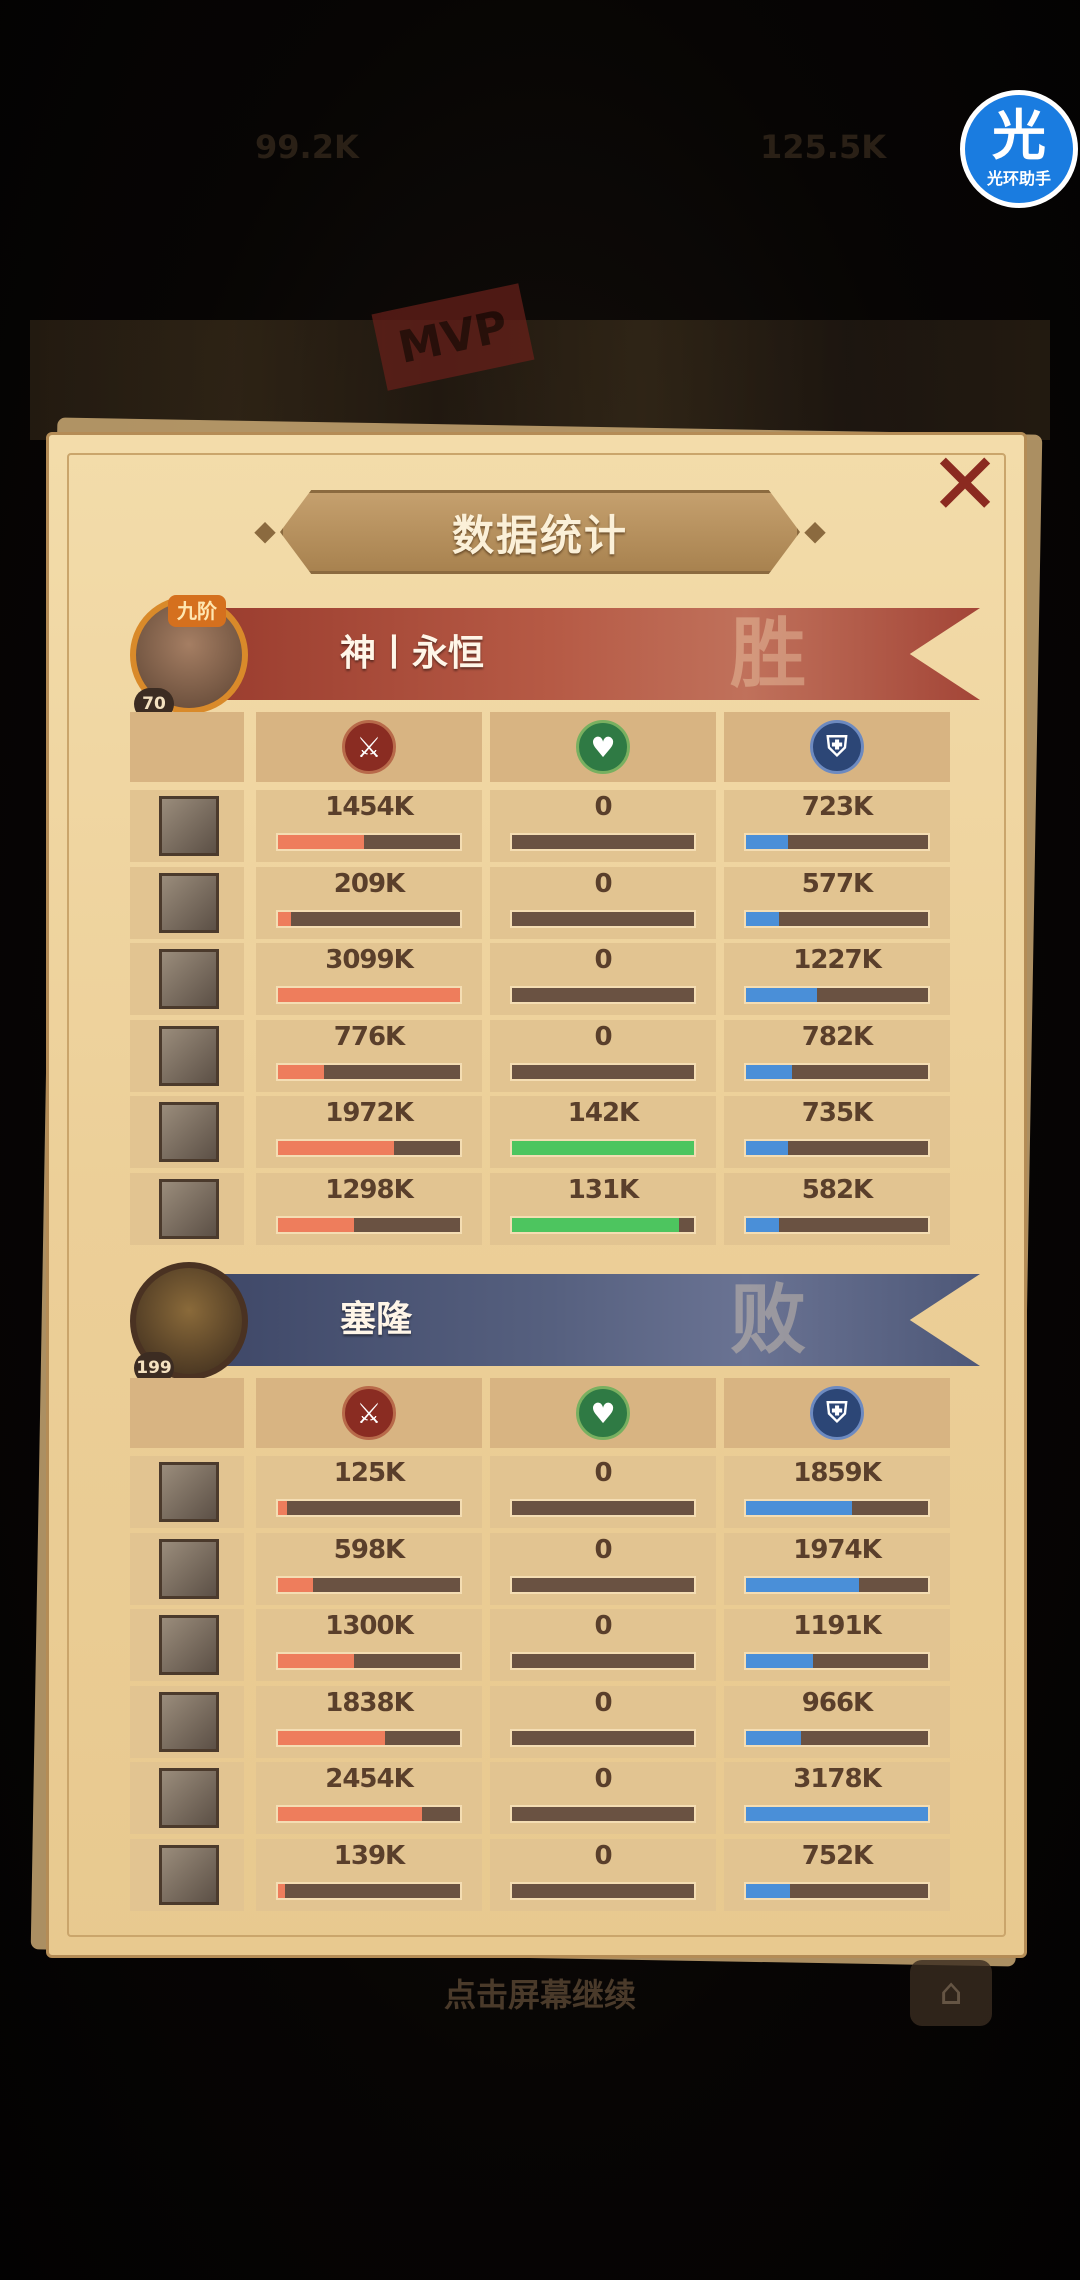 This screenshot has width=1080, height=2280. I want to click on healing-bar-fill, so click(603, 1148).